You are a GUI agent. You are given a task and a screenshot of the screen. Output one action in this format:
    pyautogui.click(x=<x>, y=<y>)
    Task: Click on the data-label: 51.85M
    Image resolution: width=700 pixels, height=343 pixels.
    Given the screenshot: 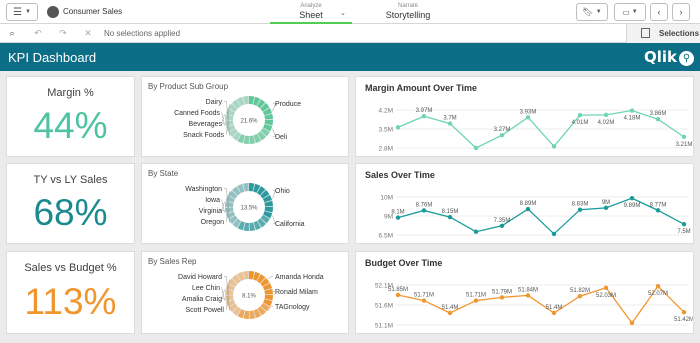 What is the action you would take?
    pyautogui.click(x=398, y=290)
    